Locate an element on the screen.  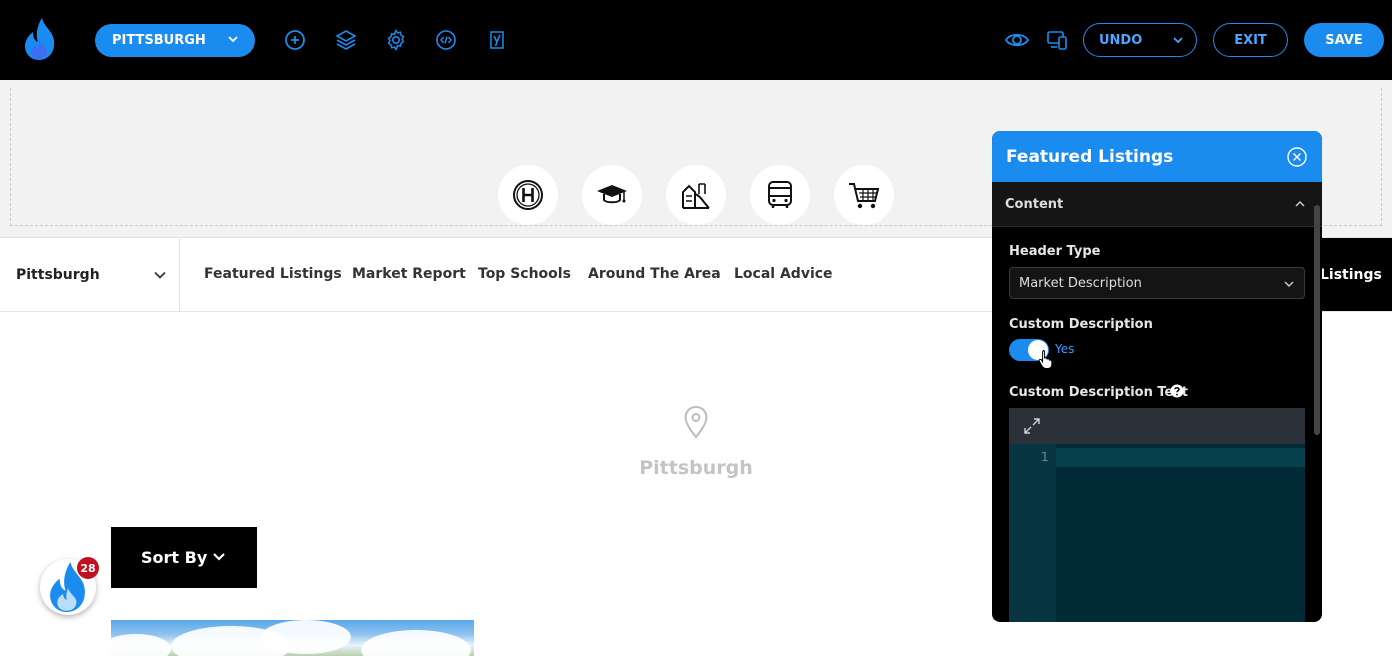
nav-listings-tab: Listings is located at coordinates (1356, 274).